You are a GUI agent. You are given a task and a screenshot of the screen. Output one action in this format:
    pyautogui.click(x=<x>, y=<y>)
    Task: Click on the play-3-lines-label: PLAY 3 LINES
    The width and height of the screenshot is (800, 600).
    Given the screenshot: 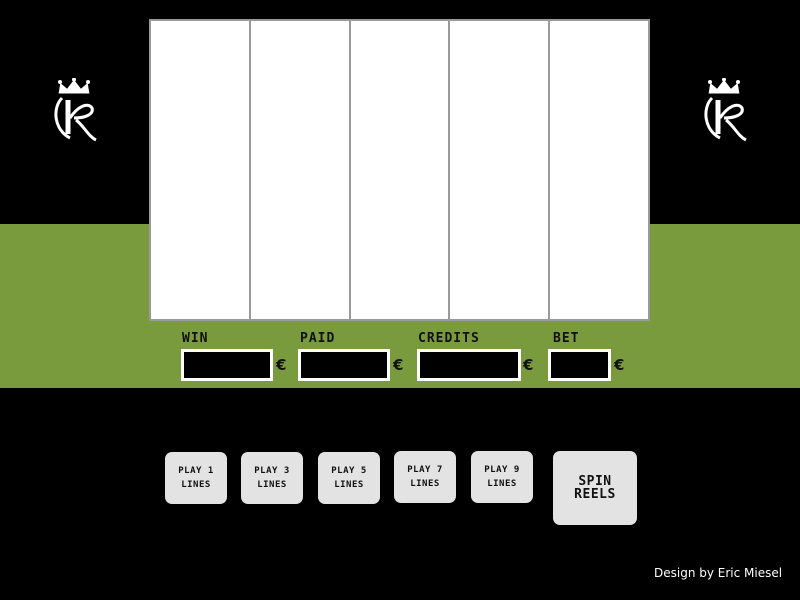 What is the action you would take?
    pyautogui.click(x=272, y=478)
    